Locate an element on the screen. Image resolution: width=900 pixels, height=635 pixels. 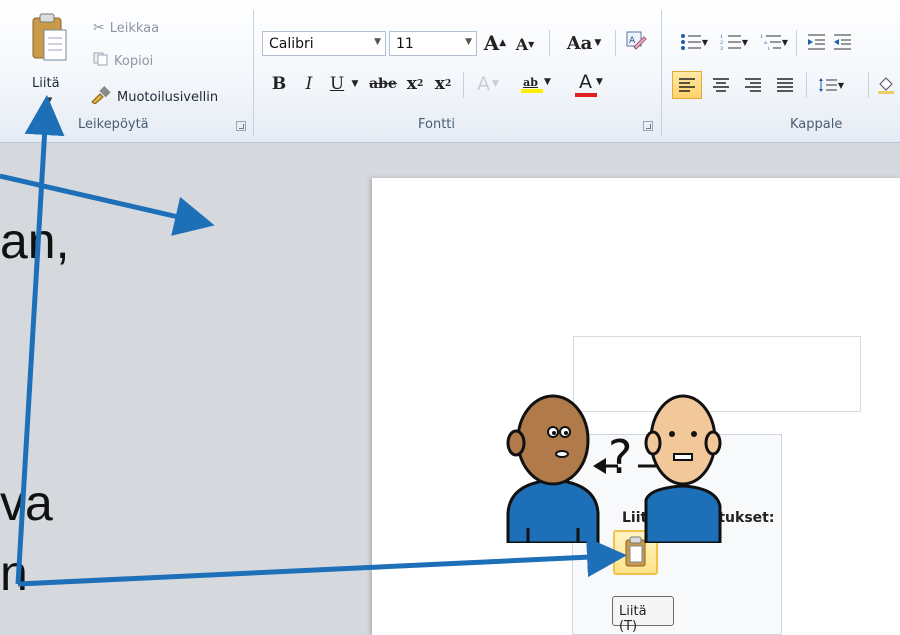
font-name-value: Calibri is located at coordinates (291, 44).